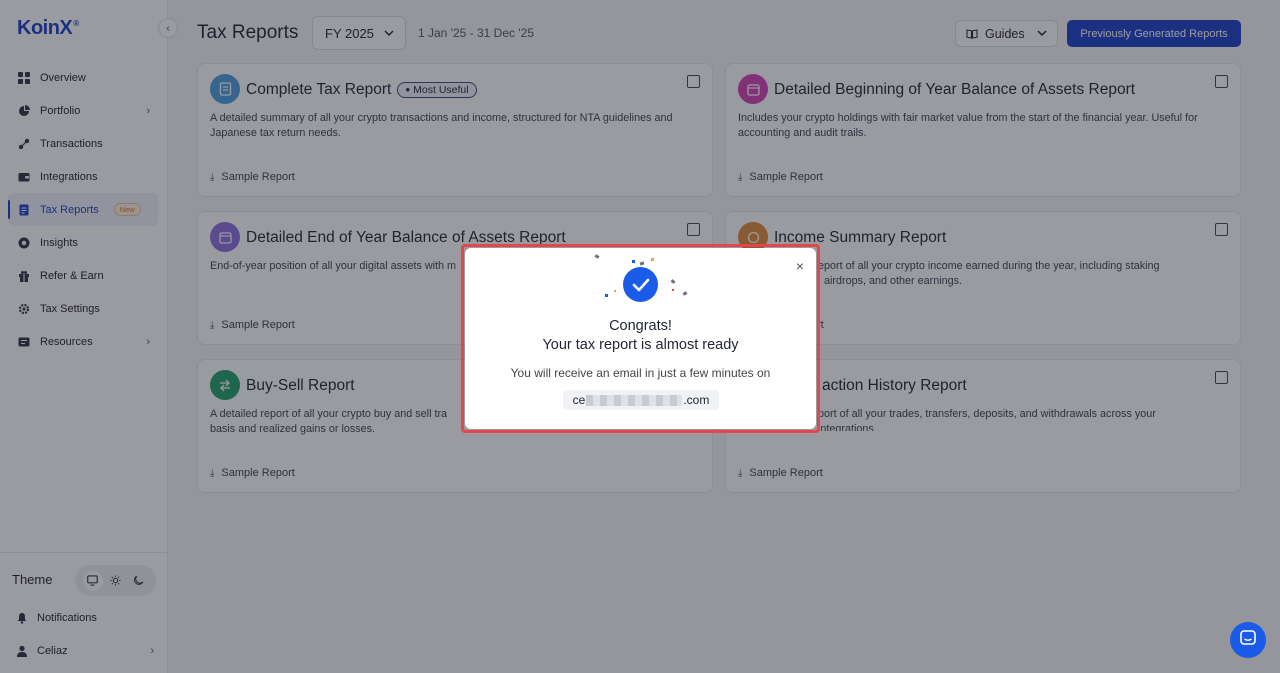 The image size is (1280, 673). What do you see at coordinates (696, 400) in the screenshot?
I see `email-suffix: .com` at bounding box center [696, 400].